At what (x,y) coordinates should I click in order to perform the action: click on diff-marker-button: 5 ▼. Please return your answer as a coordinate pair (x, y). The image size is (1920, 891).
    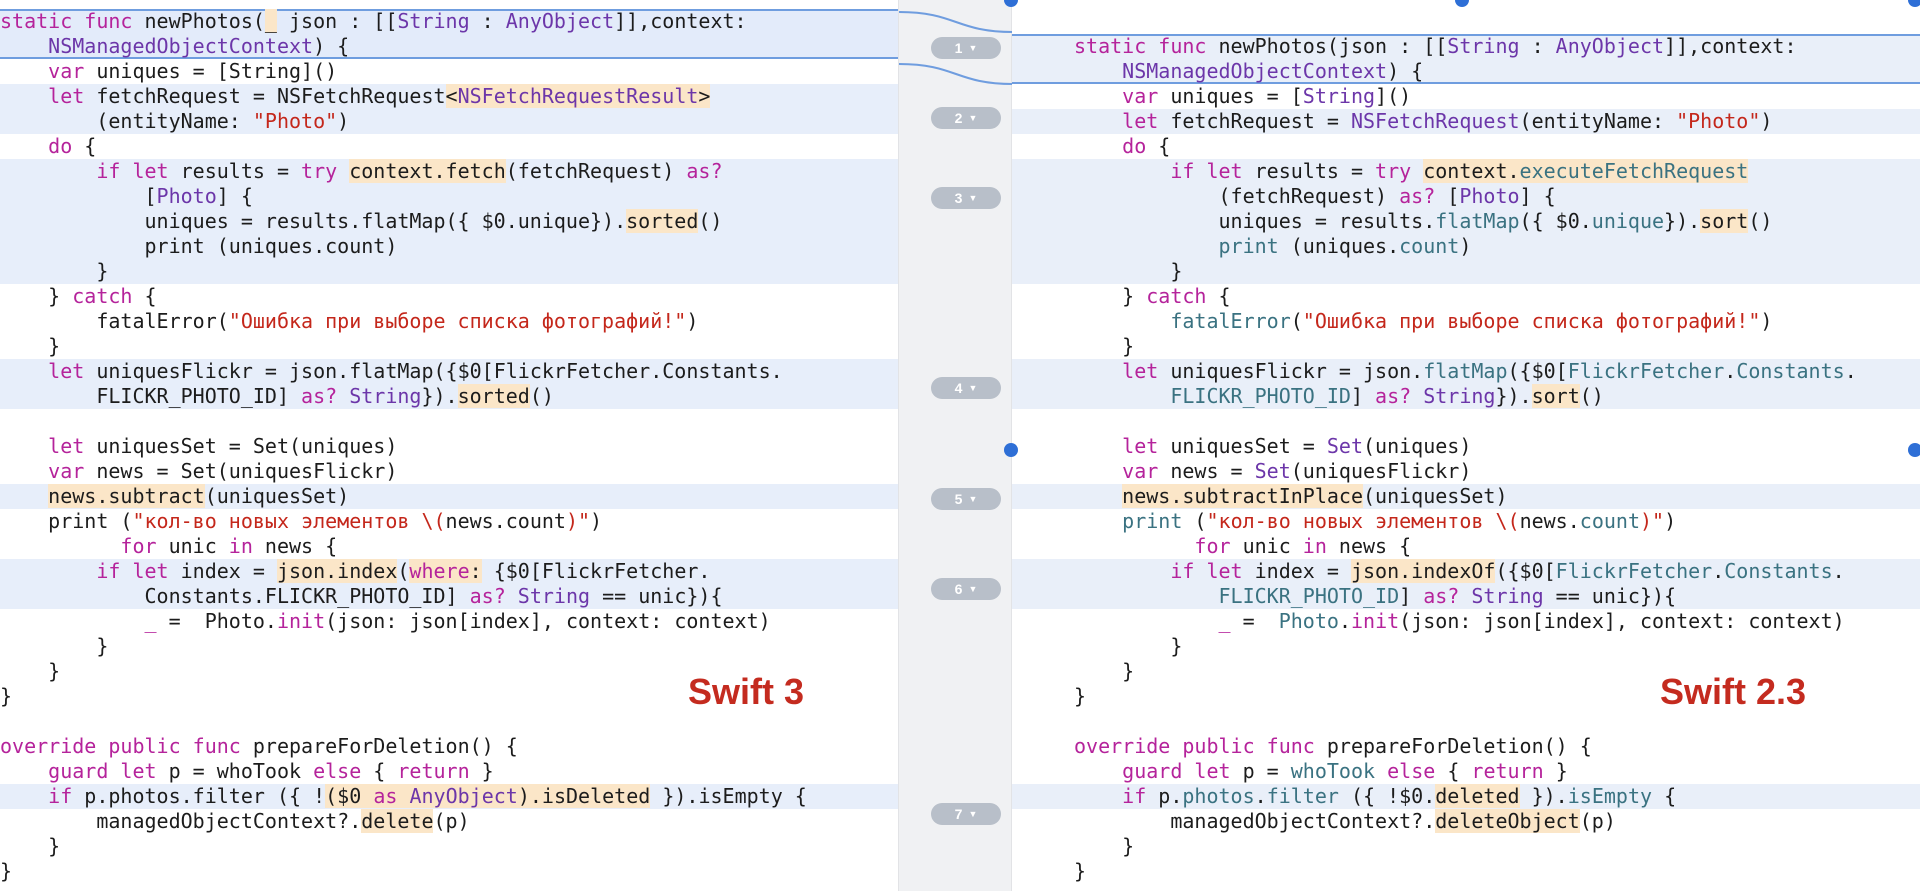
    Looking at the image, I should click on (966, 499).